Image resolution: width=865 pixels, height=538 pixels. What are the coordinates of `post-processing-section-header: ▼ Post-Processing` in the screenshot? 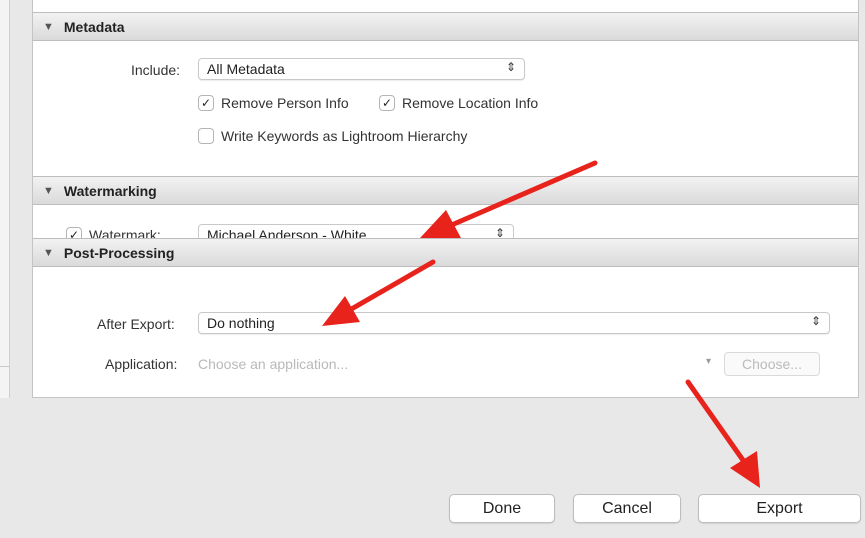 It's located at (445, 252).